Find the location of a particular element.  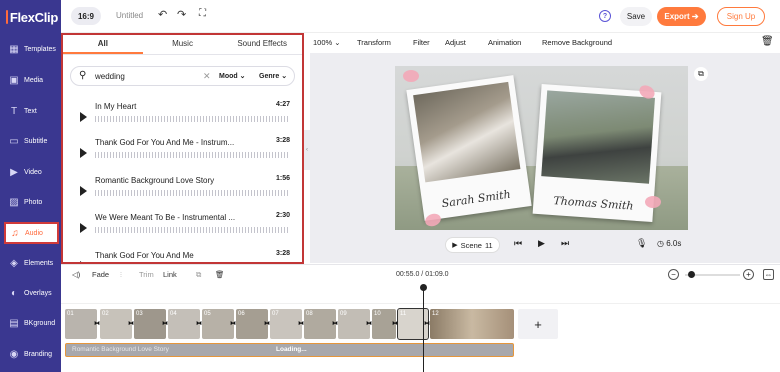

groom-photo-card: Thomas Smith is located at coordinates (597, 153).